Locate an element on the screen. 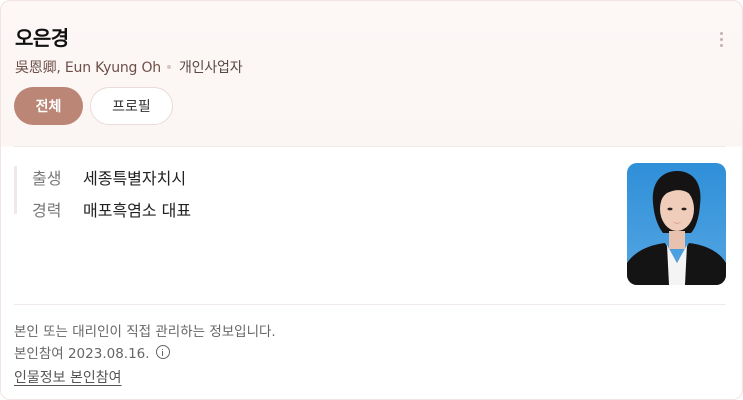 The width and height of the screenshot is (743, 400). info-key: 경력 is located at coordinates (47, 210).